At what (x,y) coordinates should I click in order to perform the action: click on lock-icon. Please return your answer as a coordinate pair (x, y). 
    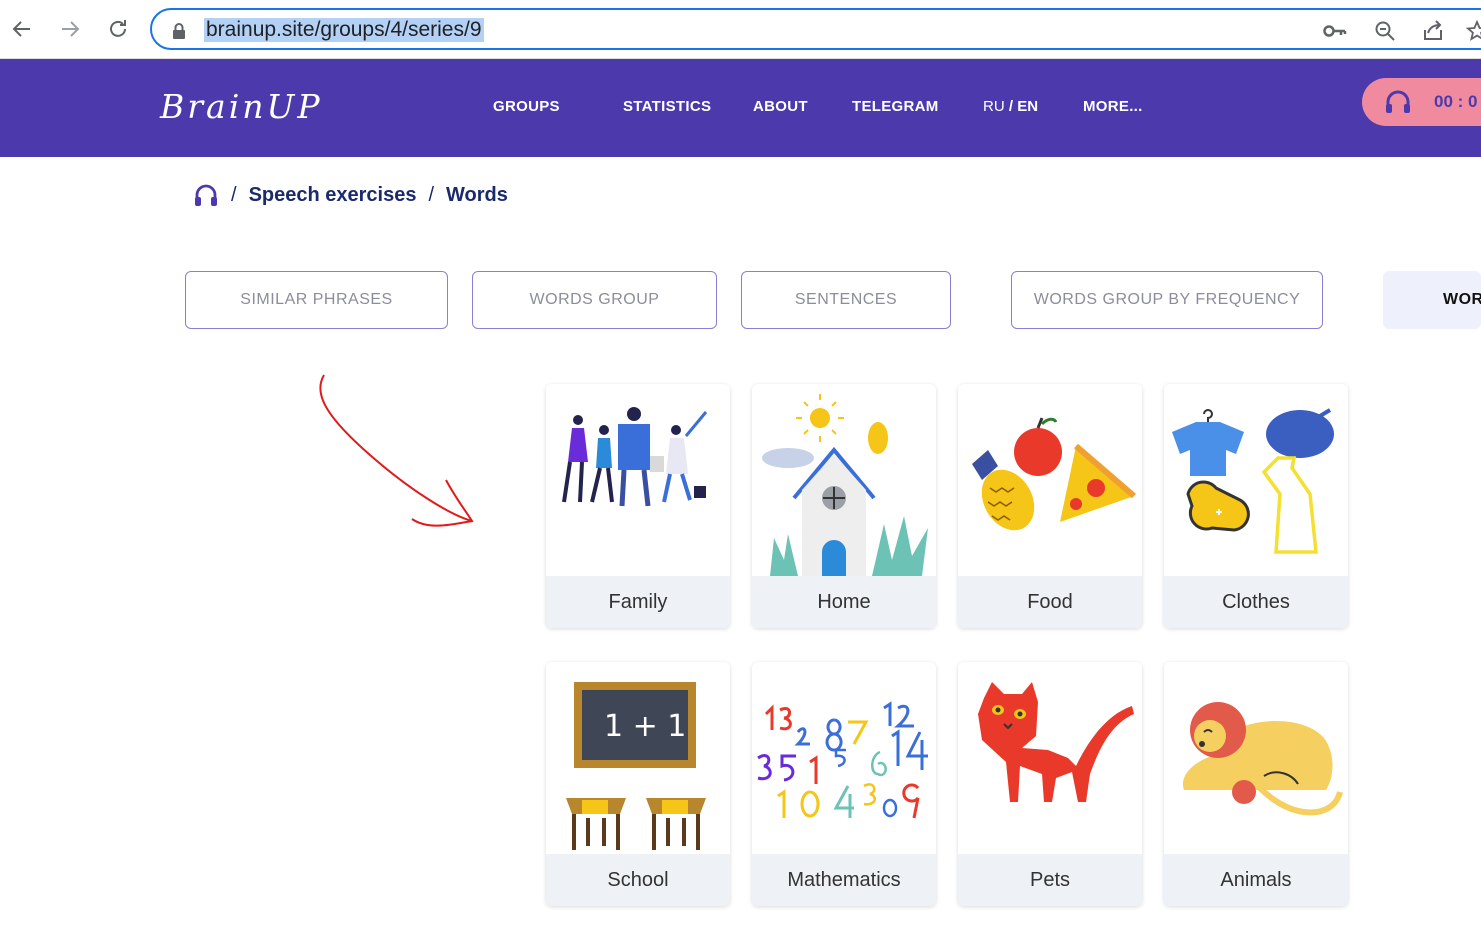
    Looking at the image, I should click on (179, 31).